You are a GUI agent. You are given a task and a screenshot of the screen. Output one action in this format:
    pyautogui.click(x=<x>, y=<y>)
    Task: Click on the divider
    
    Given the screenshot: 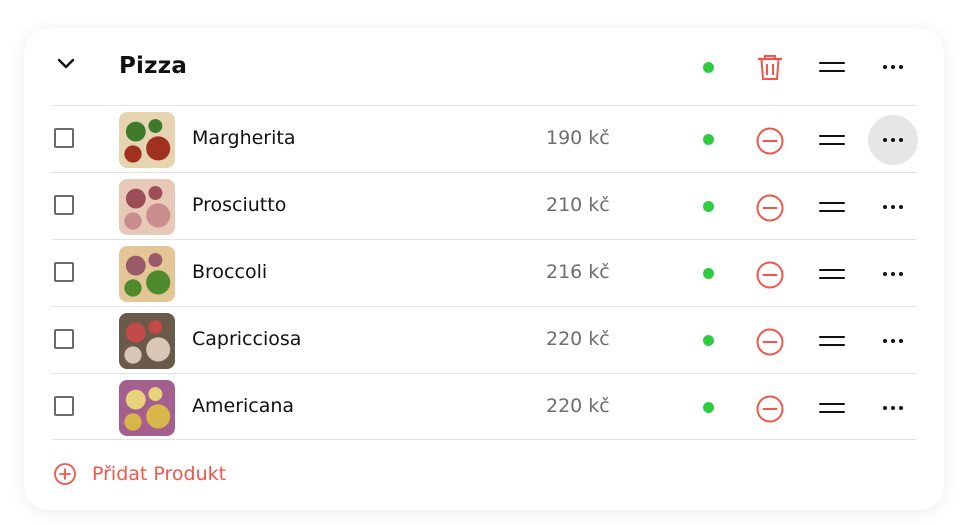 What is the action you would take?
    pyautogui.click(x=484, y=439)
    